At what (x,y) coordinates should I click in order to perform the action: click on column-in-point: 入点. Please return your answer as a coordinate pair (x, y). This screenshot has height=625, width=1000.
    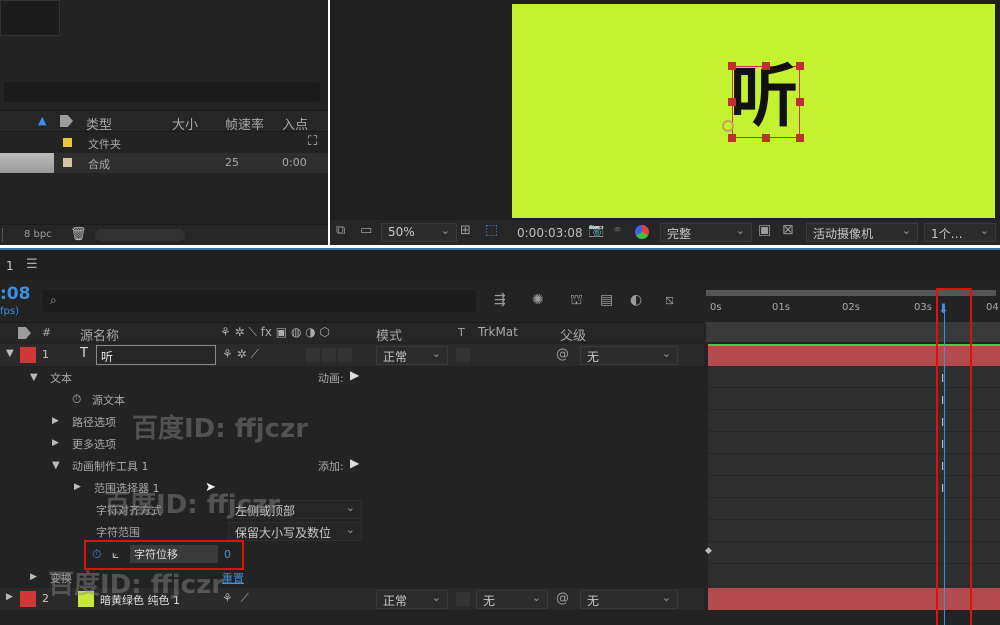
    Looking at the image, I should click on (295, 123).